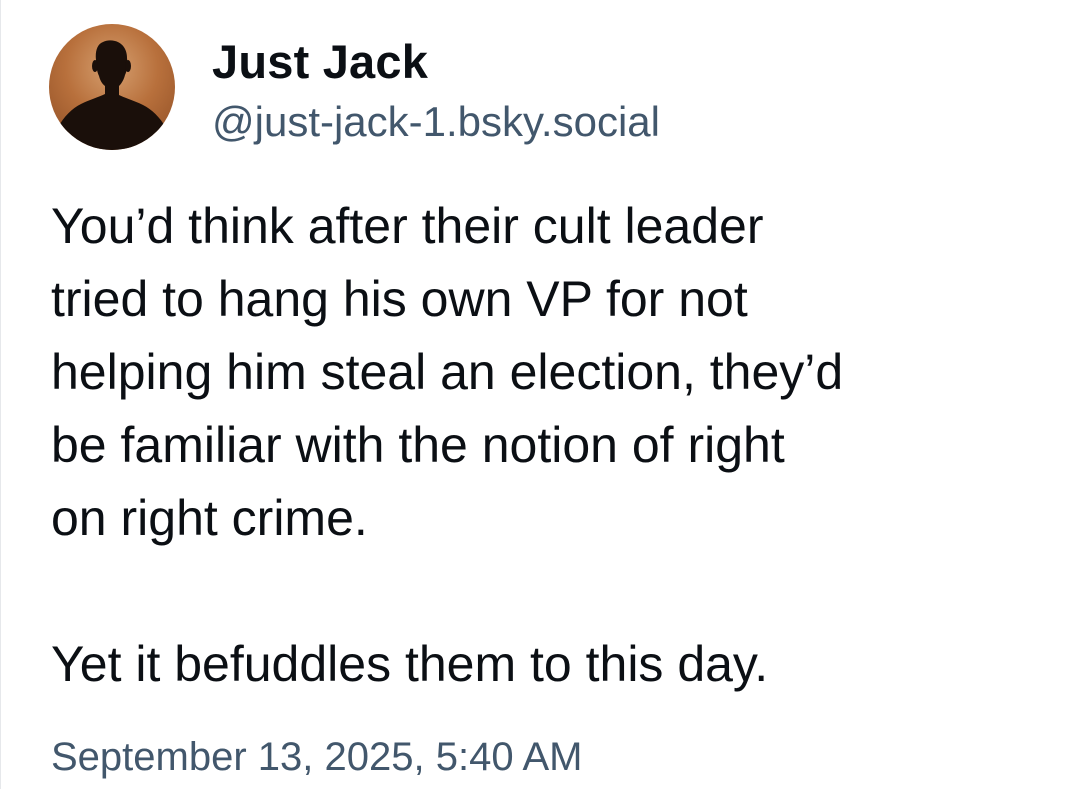  I want to click on silhouette-avatar-icon, so click(112, 95).